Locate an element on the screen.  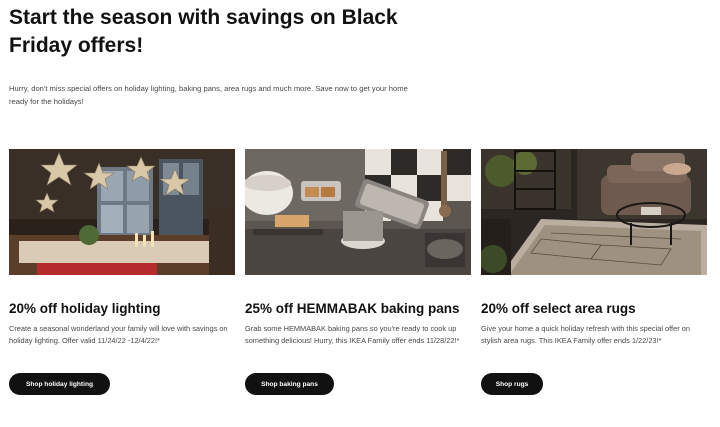
shop-baking-pans-button: Shop baking pans is located at coordinates (289, 384).